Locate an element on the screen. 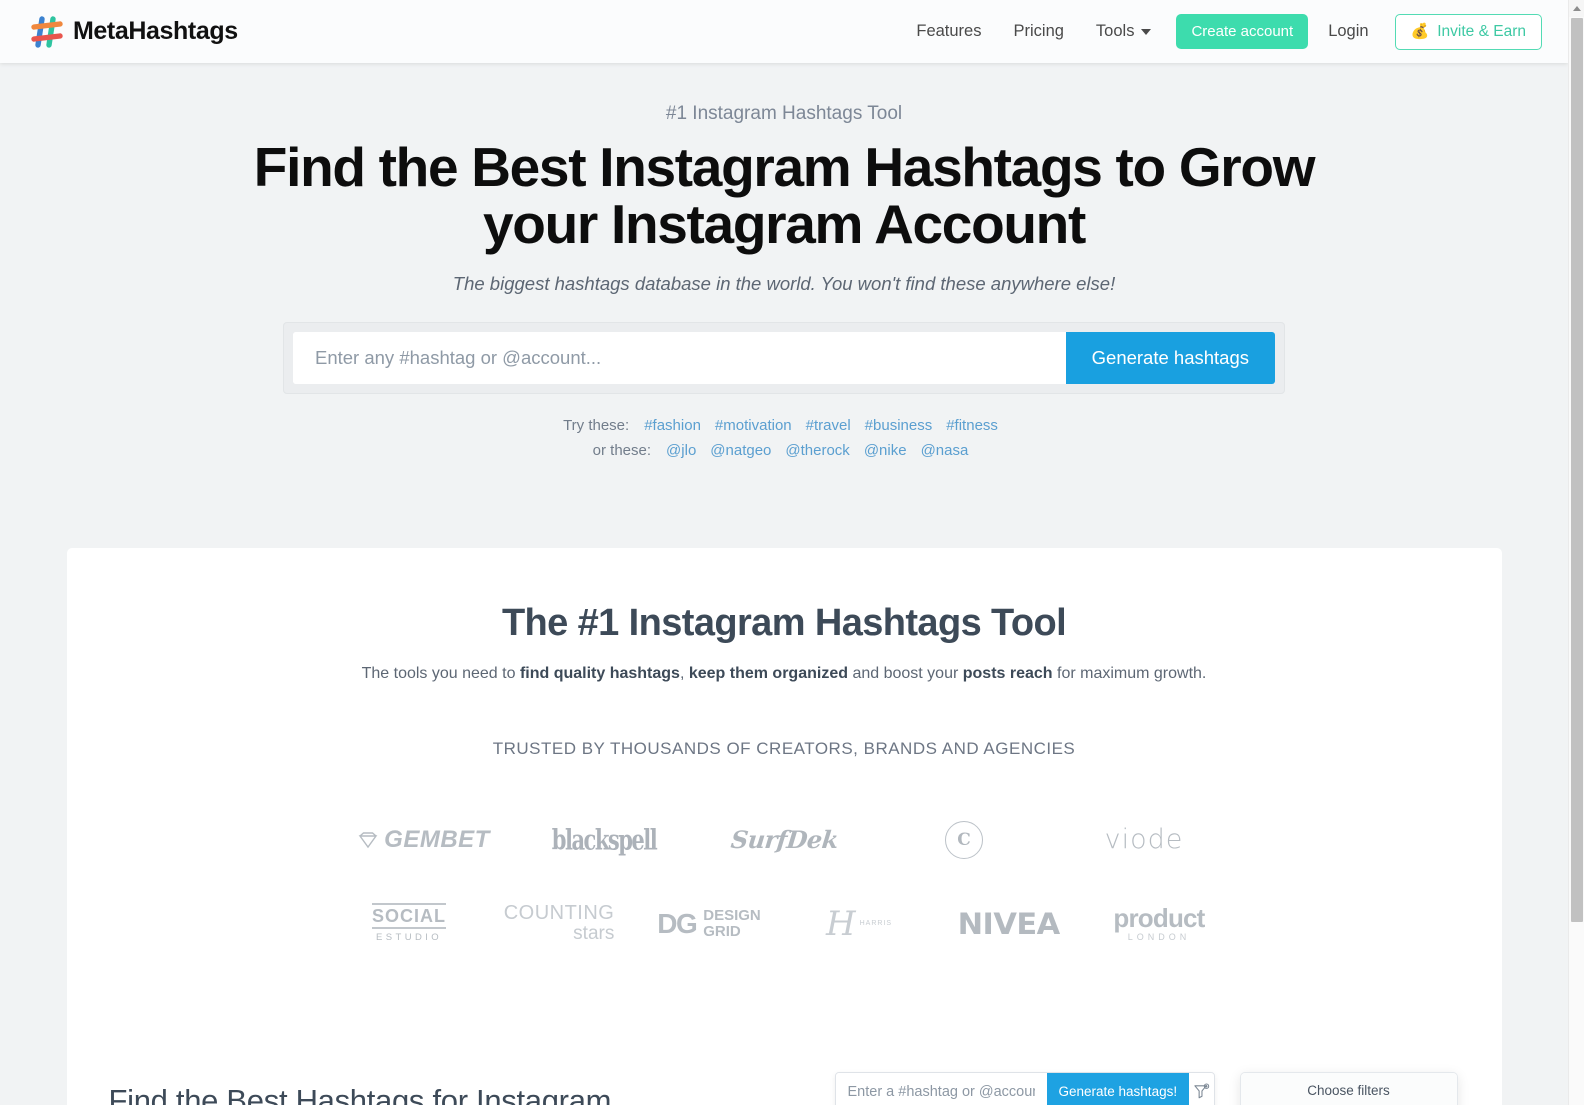 The width and height of the screenshot is (1584, 1105). generate-hashtags-button: Generate hashtags is located at coordinates (1170, 358).